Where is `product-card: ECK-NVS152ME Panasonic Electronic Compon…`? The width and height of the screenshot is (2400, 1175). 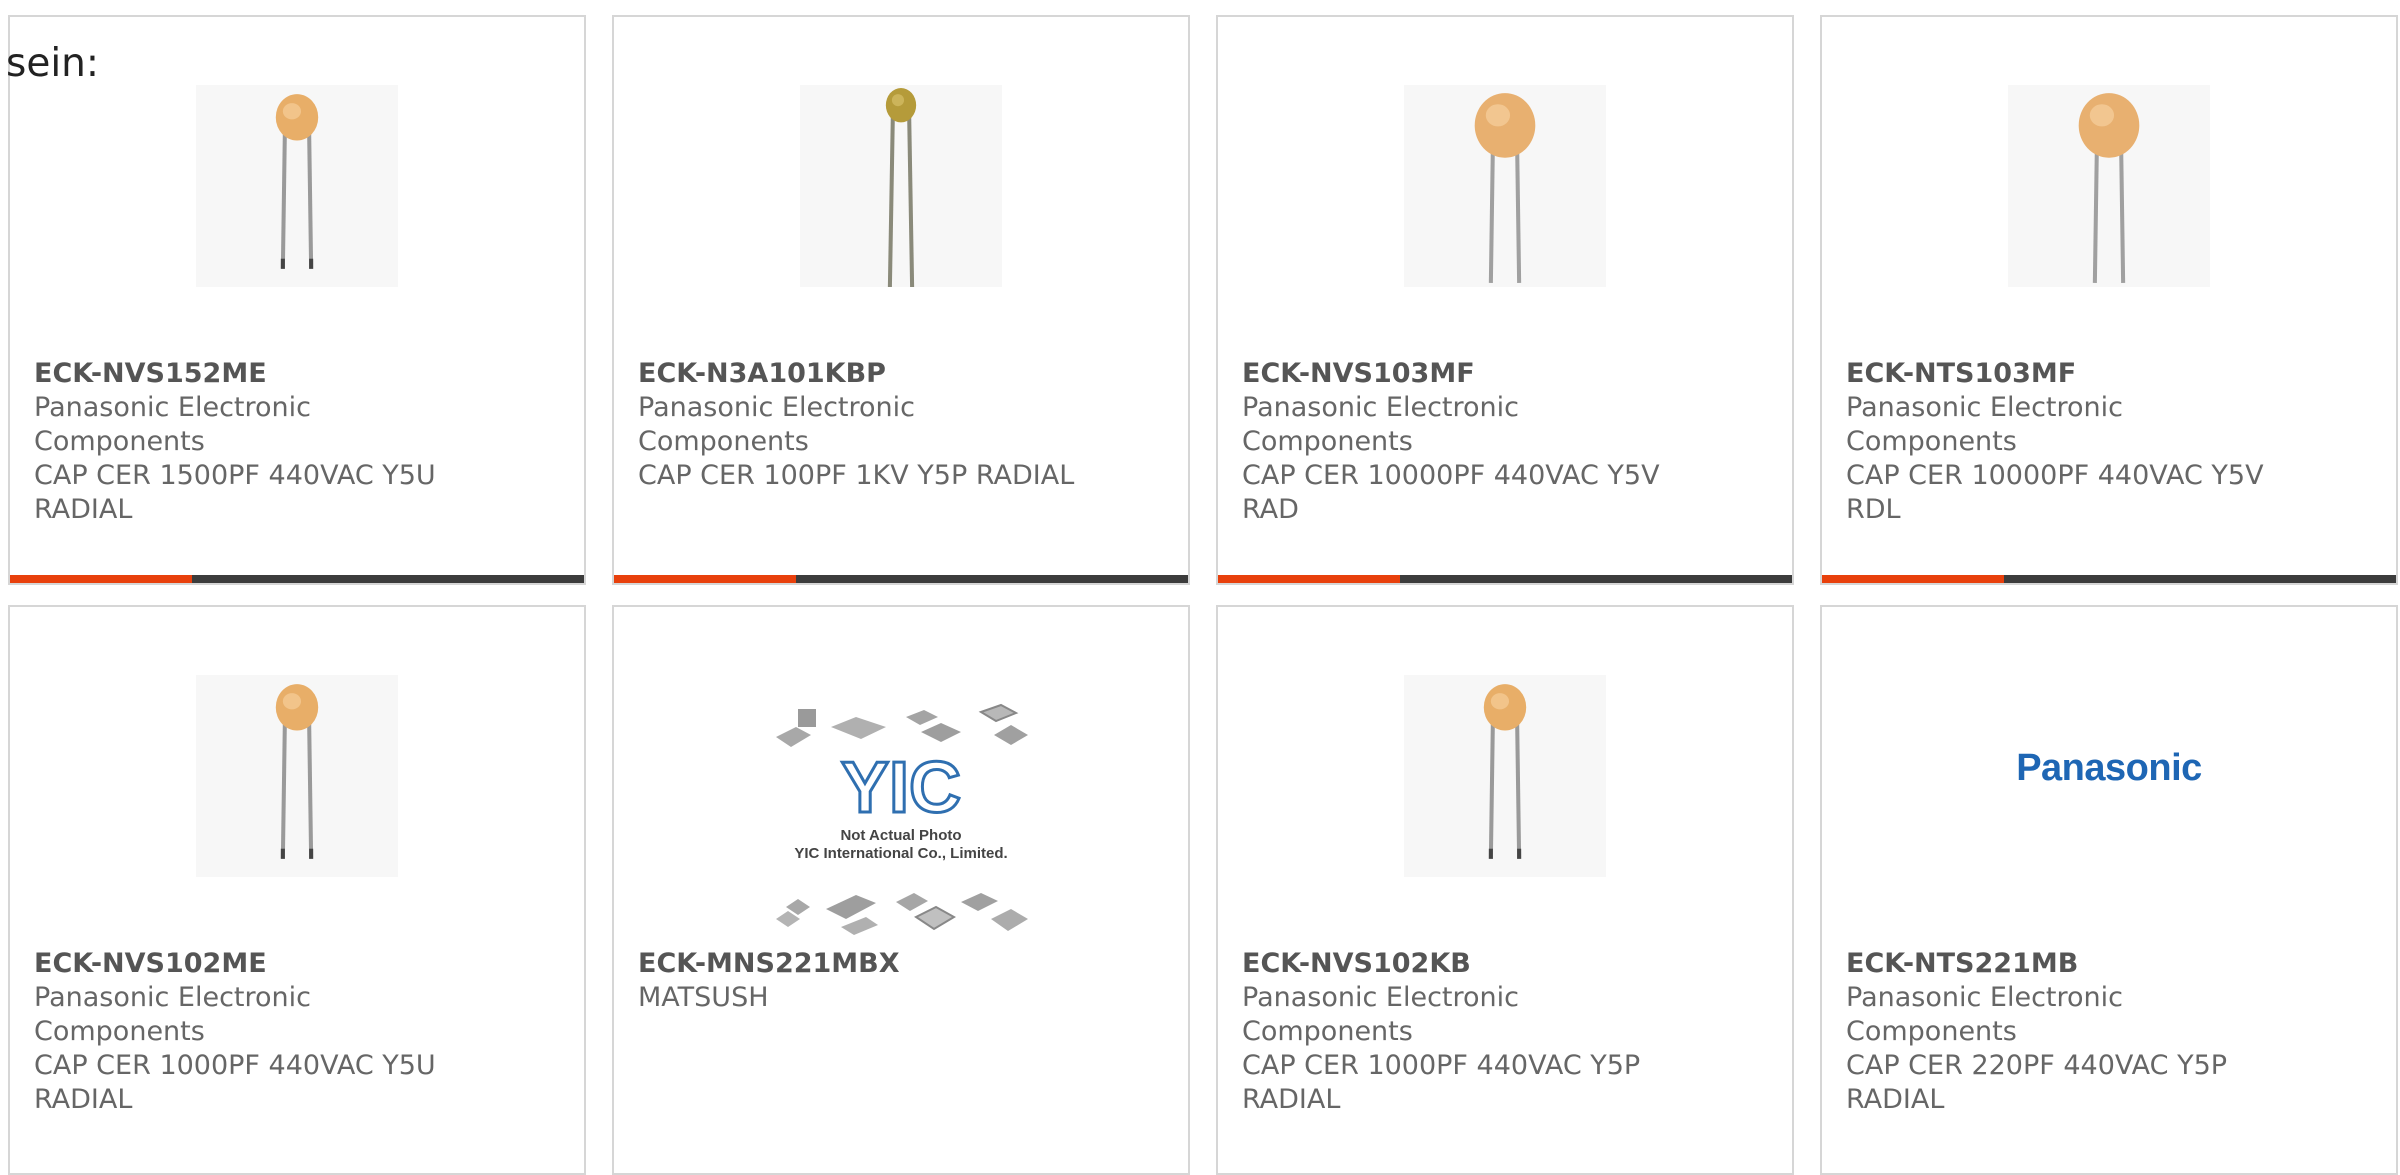 product-card: ECK-NVS152ME Panasonic Electronic Compon… is located at coordinates (297, 300).